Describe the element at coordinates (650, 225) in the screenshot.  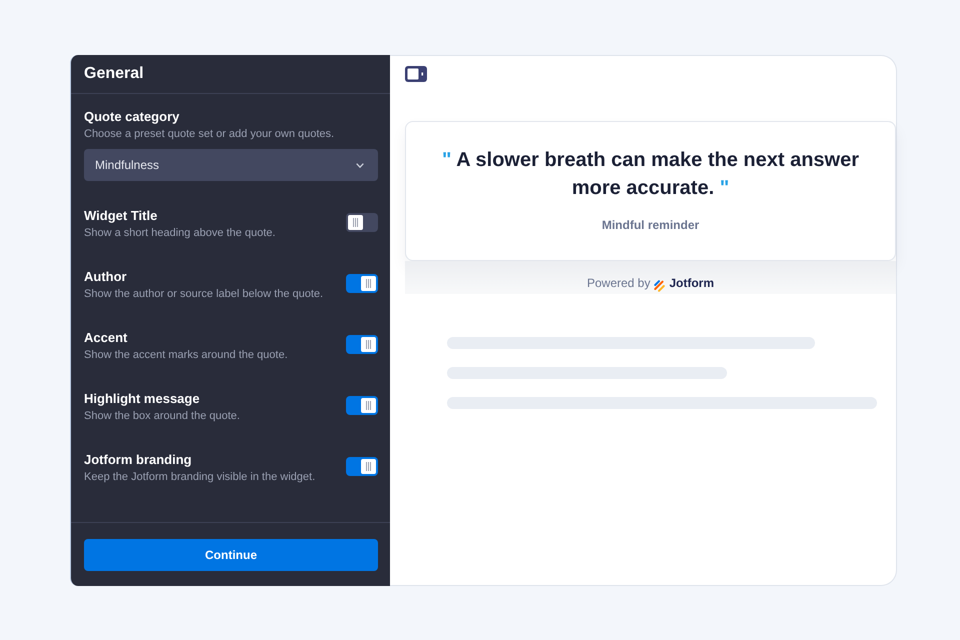
I see `quote-author: Mindful reminder` at that location.